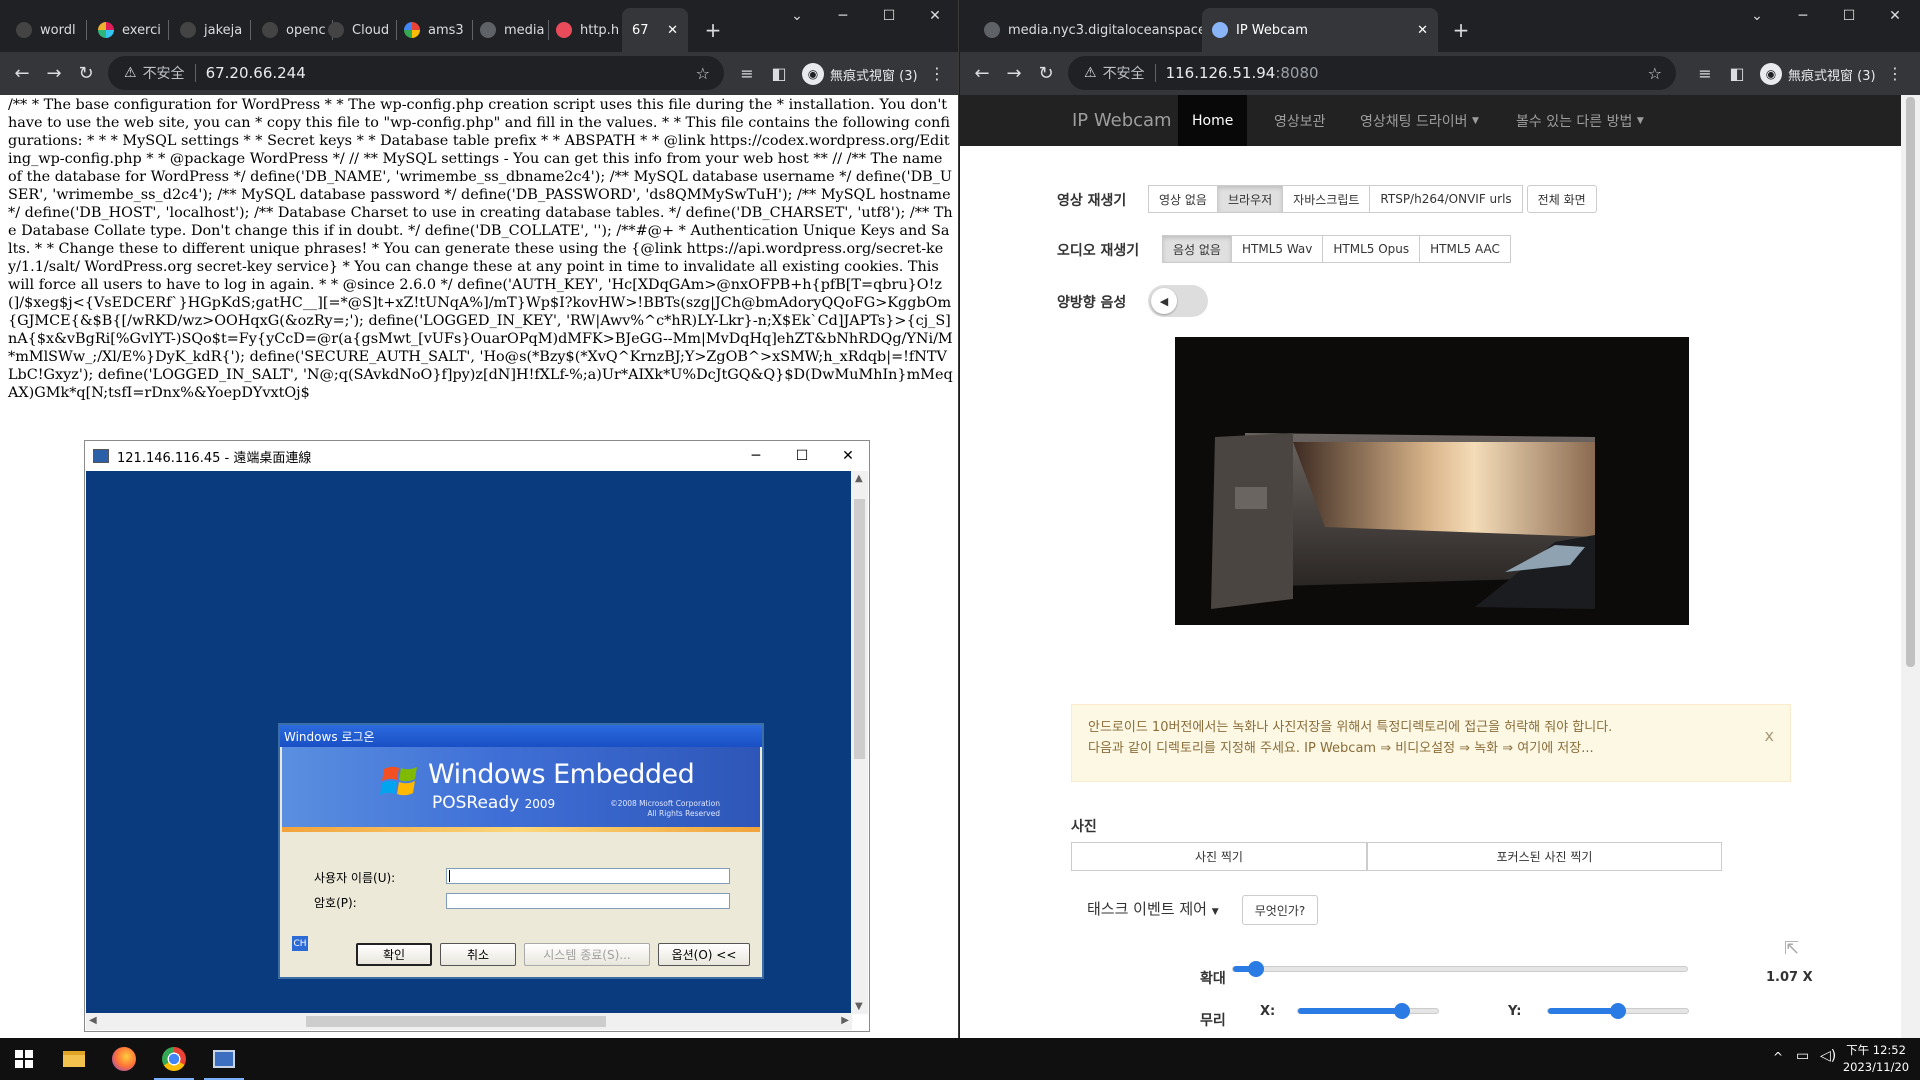 Image resolution: width=1920 pixels, height=1080 pixels. Describe the element at coordinates (1153, 908) in the screenshot. I see `task-event-dropdown: 태스크 이벤트 제어 ▼` at that location.